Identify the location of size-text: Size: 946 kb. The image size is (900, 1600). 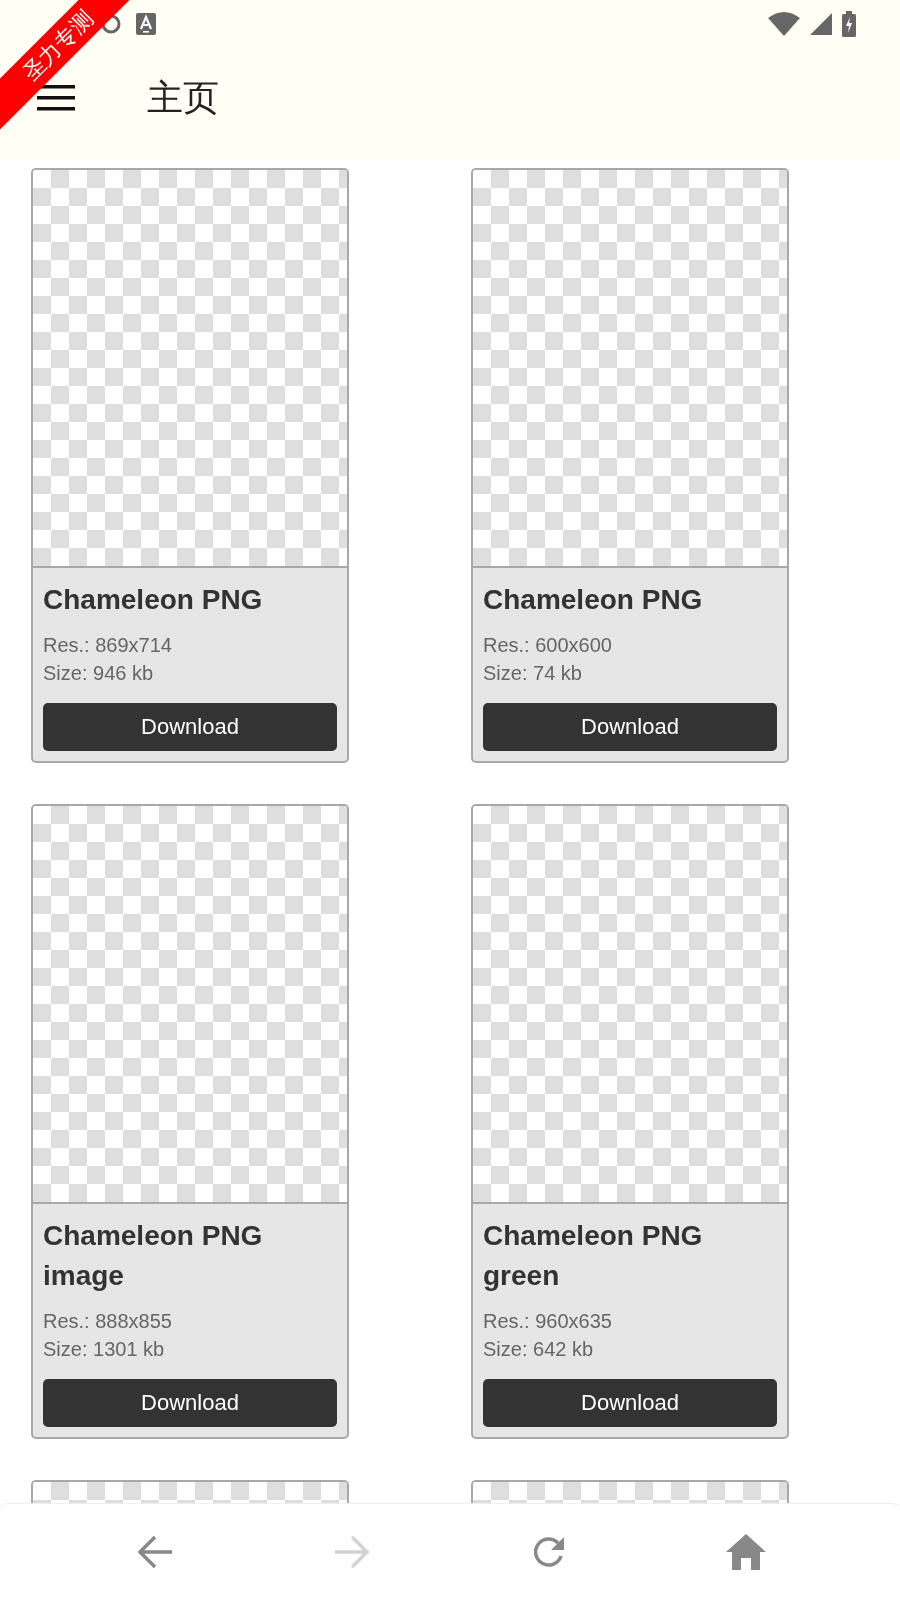
(99, 673).